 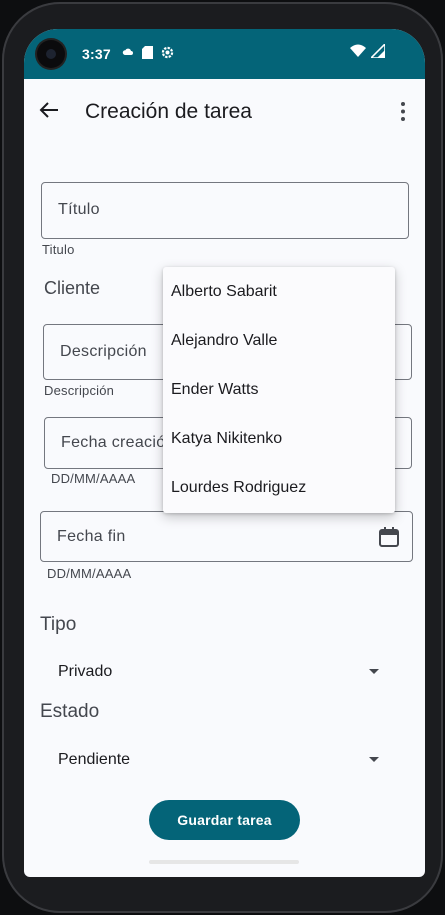 I want to click on client-option: Katya Nikitenko, so click(x=279, y=438).